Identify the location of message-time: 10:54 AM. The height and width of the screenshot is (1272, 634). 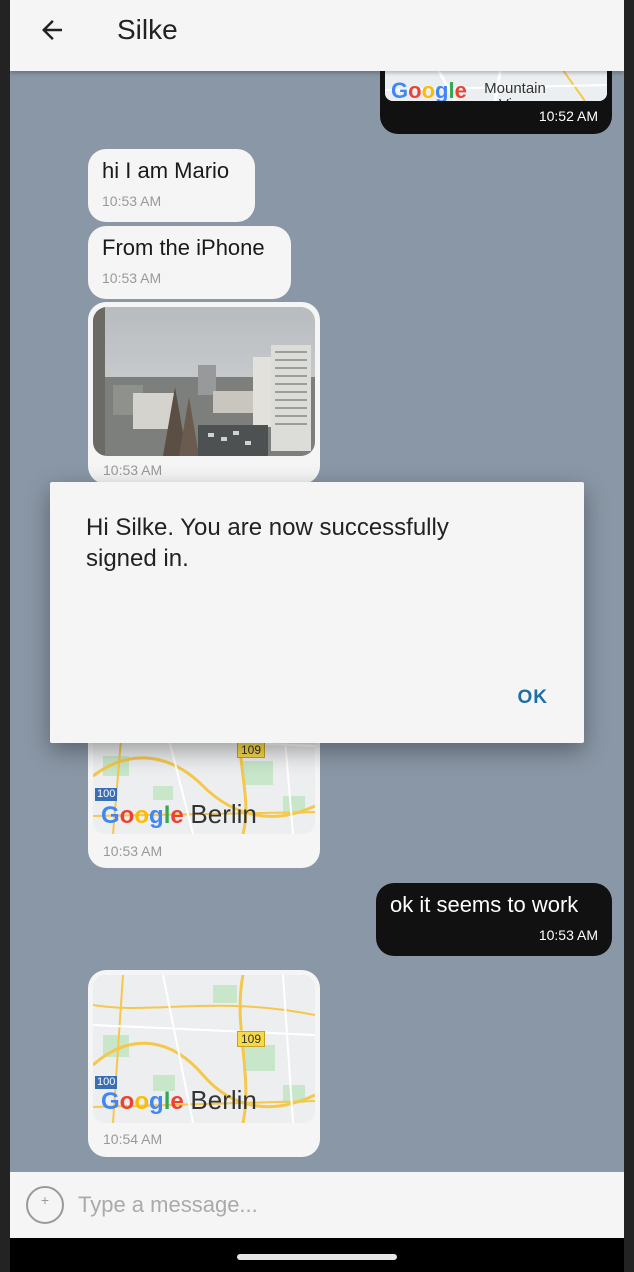
(133, 1139).